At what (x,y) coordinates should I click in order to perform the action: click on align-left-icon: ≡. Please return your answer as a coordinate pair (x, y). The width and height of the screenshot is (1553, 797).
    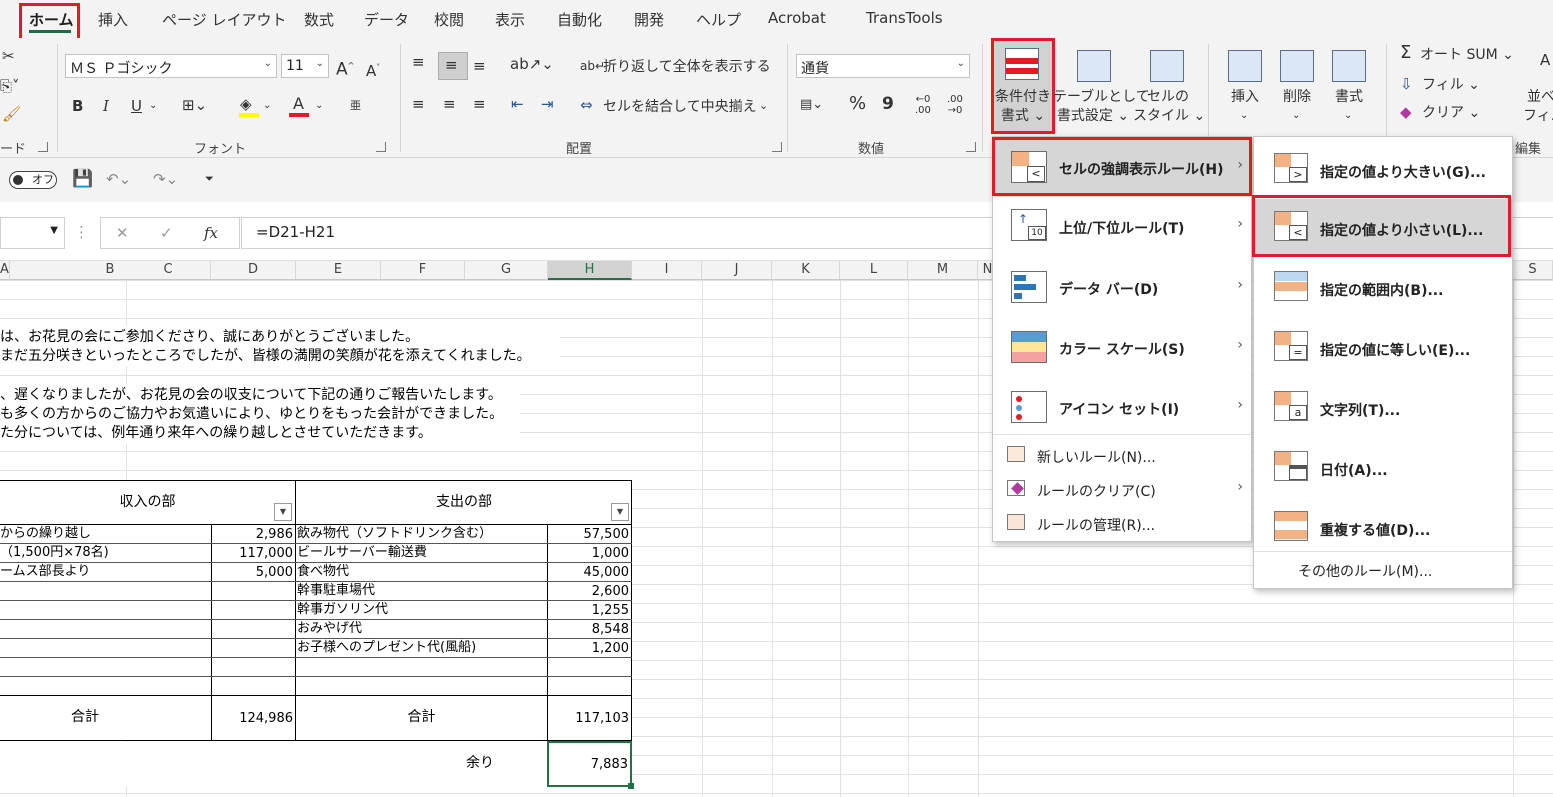
    Looking at the image, I should click on (418, 104).